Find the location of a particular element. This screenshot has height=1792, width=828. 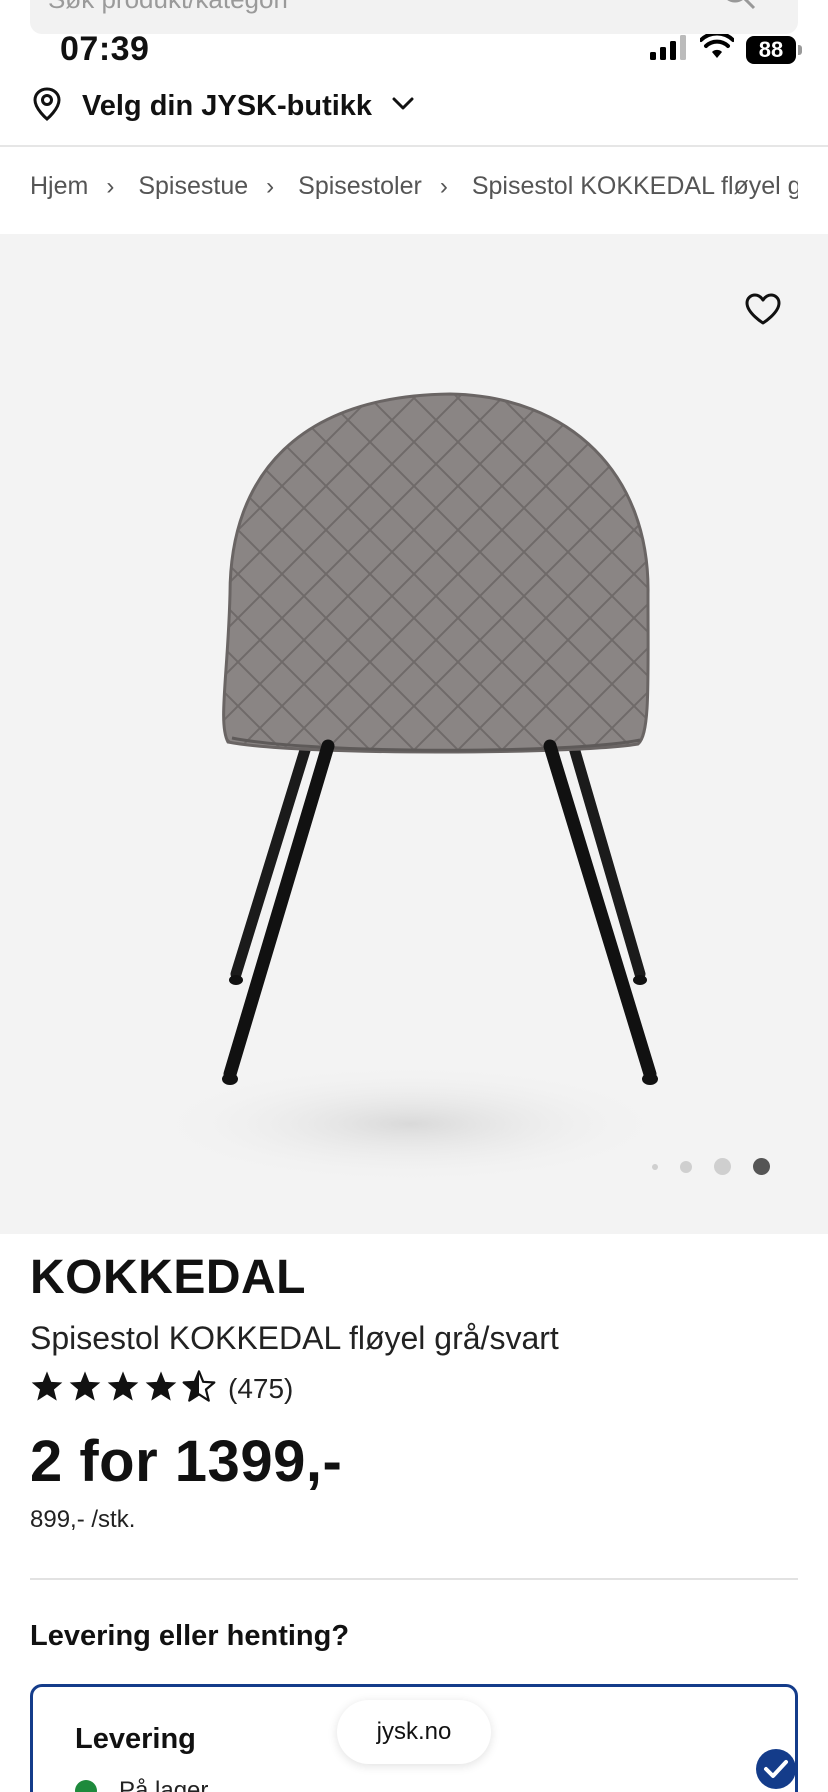

location-pin-icon is located at coordinates (47, 106).